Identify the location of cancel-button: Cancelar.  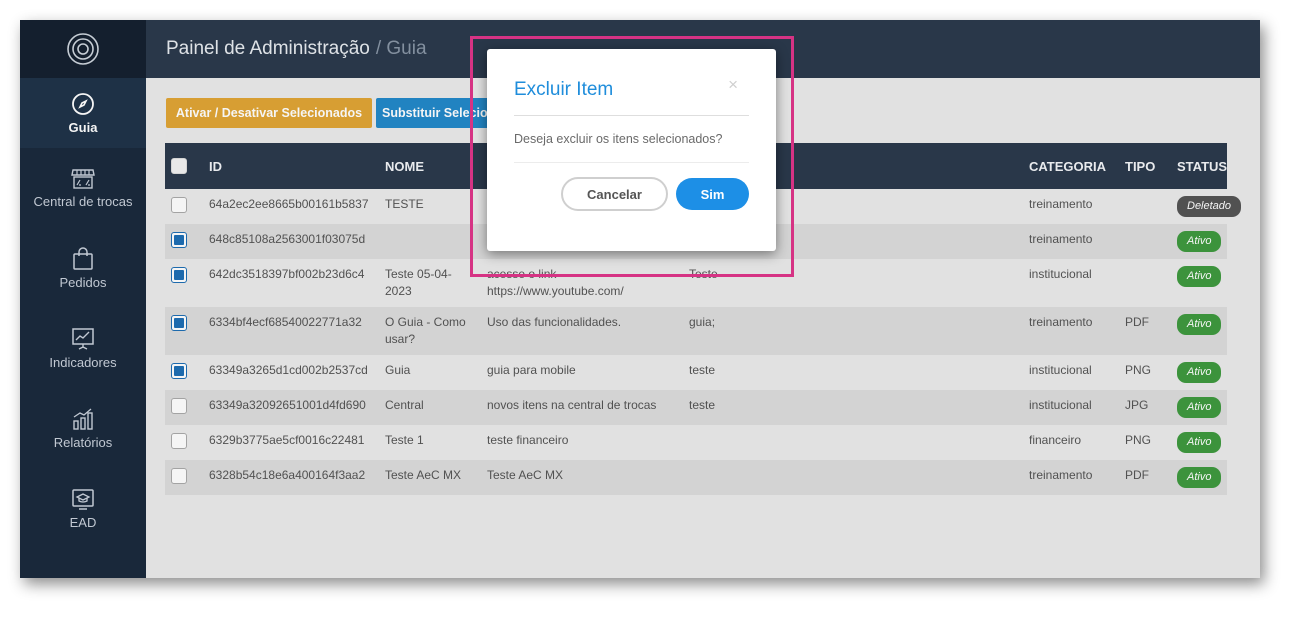
(614, 194).